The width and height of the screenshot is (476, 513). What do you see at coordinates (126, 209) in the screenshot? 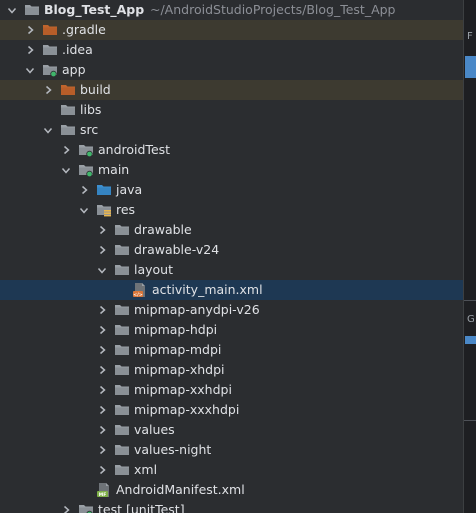
I see `tree-item-label: res` at bounding box center [126, 209].